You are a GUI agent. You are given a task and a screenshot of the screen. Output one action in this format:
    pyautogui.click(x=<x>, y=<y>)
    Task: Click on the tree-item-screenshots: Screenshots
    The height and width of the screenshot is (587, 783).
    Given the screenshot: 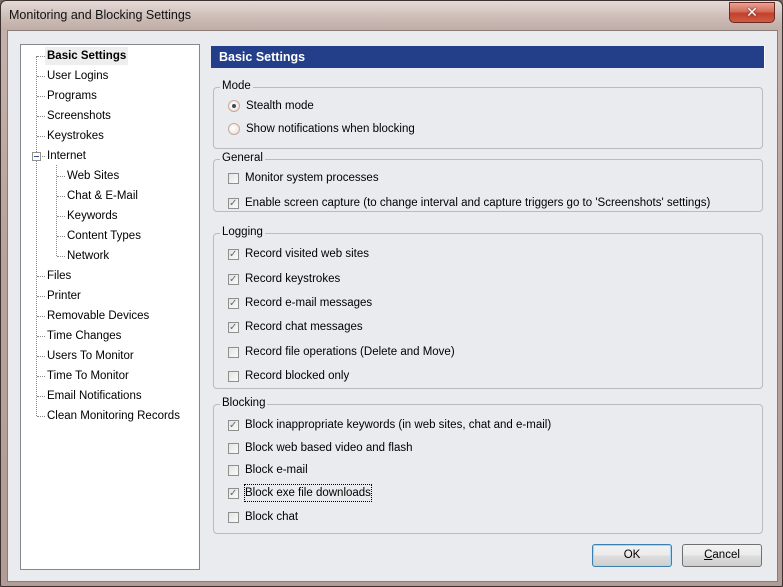 What is the action you would take?
    pyautogui.click(x=79, y=116)
    